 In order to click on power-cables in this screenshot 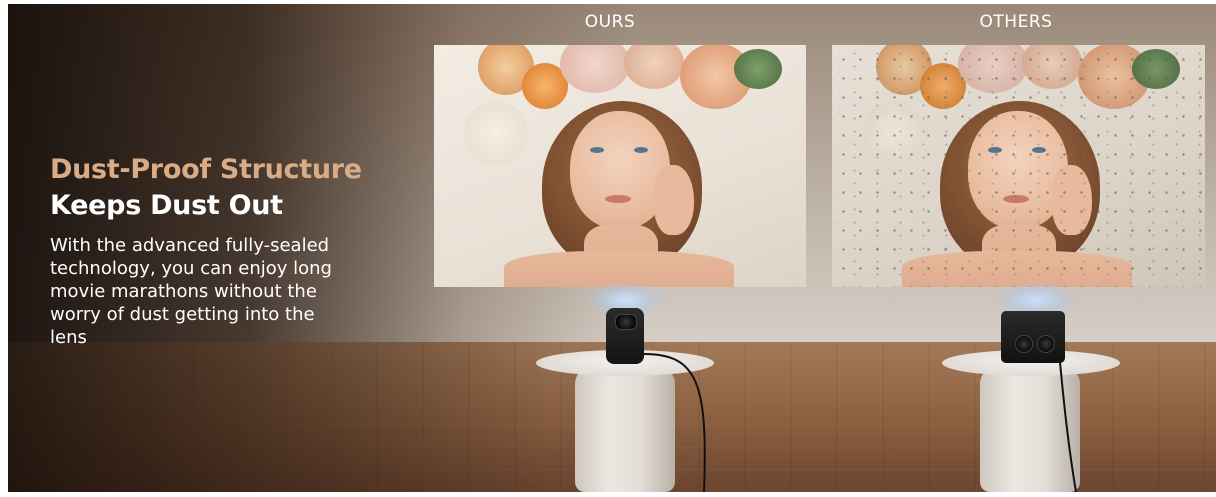, I will do `click(860, 422)`.